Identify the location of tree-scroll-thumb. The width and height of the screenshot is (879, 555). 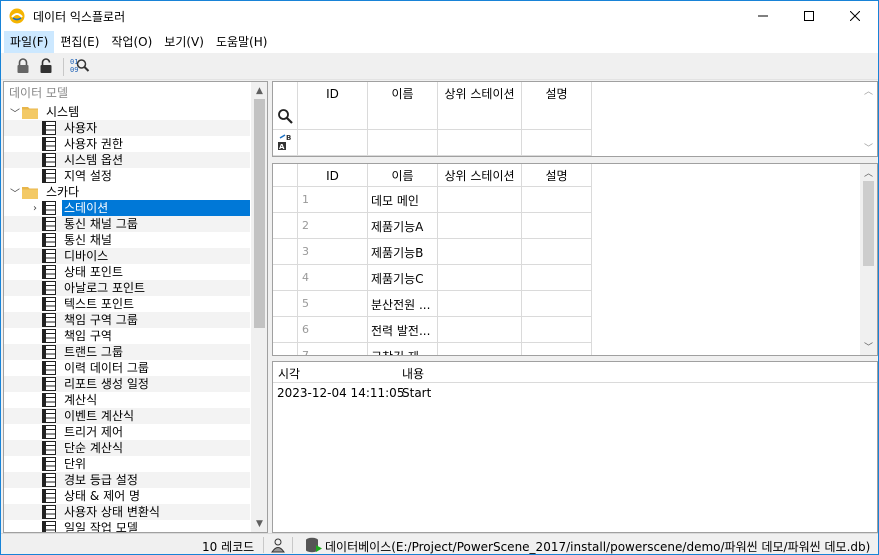
(259, 213).